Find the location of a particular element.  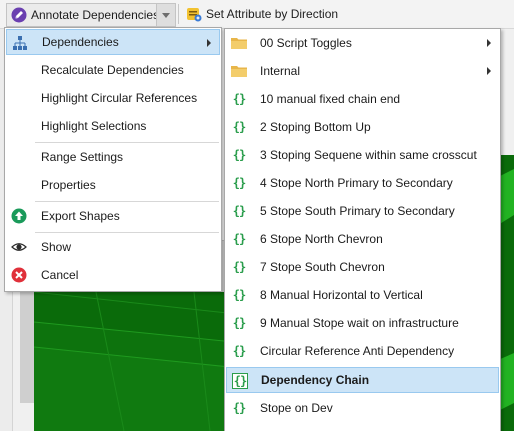

hierarchy-icon is located at coordinates (20, 43).